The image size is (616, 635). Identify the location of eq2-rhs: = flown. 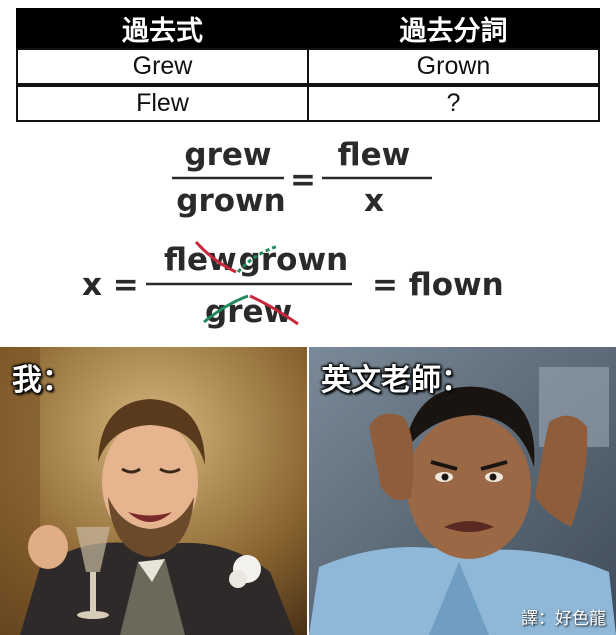
(438, 285).